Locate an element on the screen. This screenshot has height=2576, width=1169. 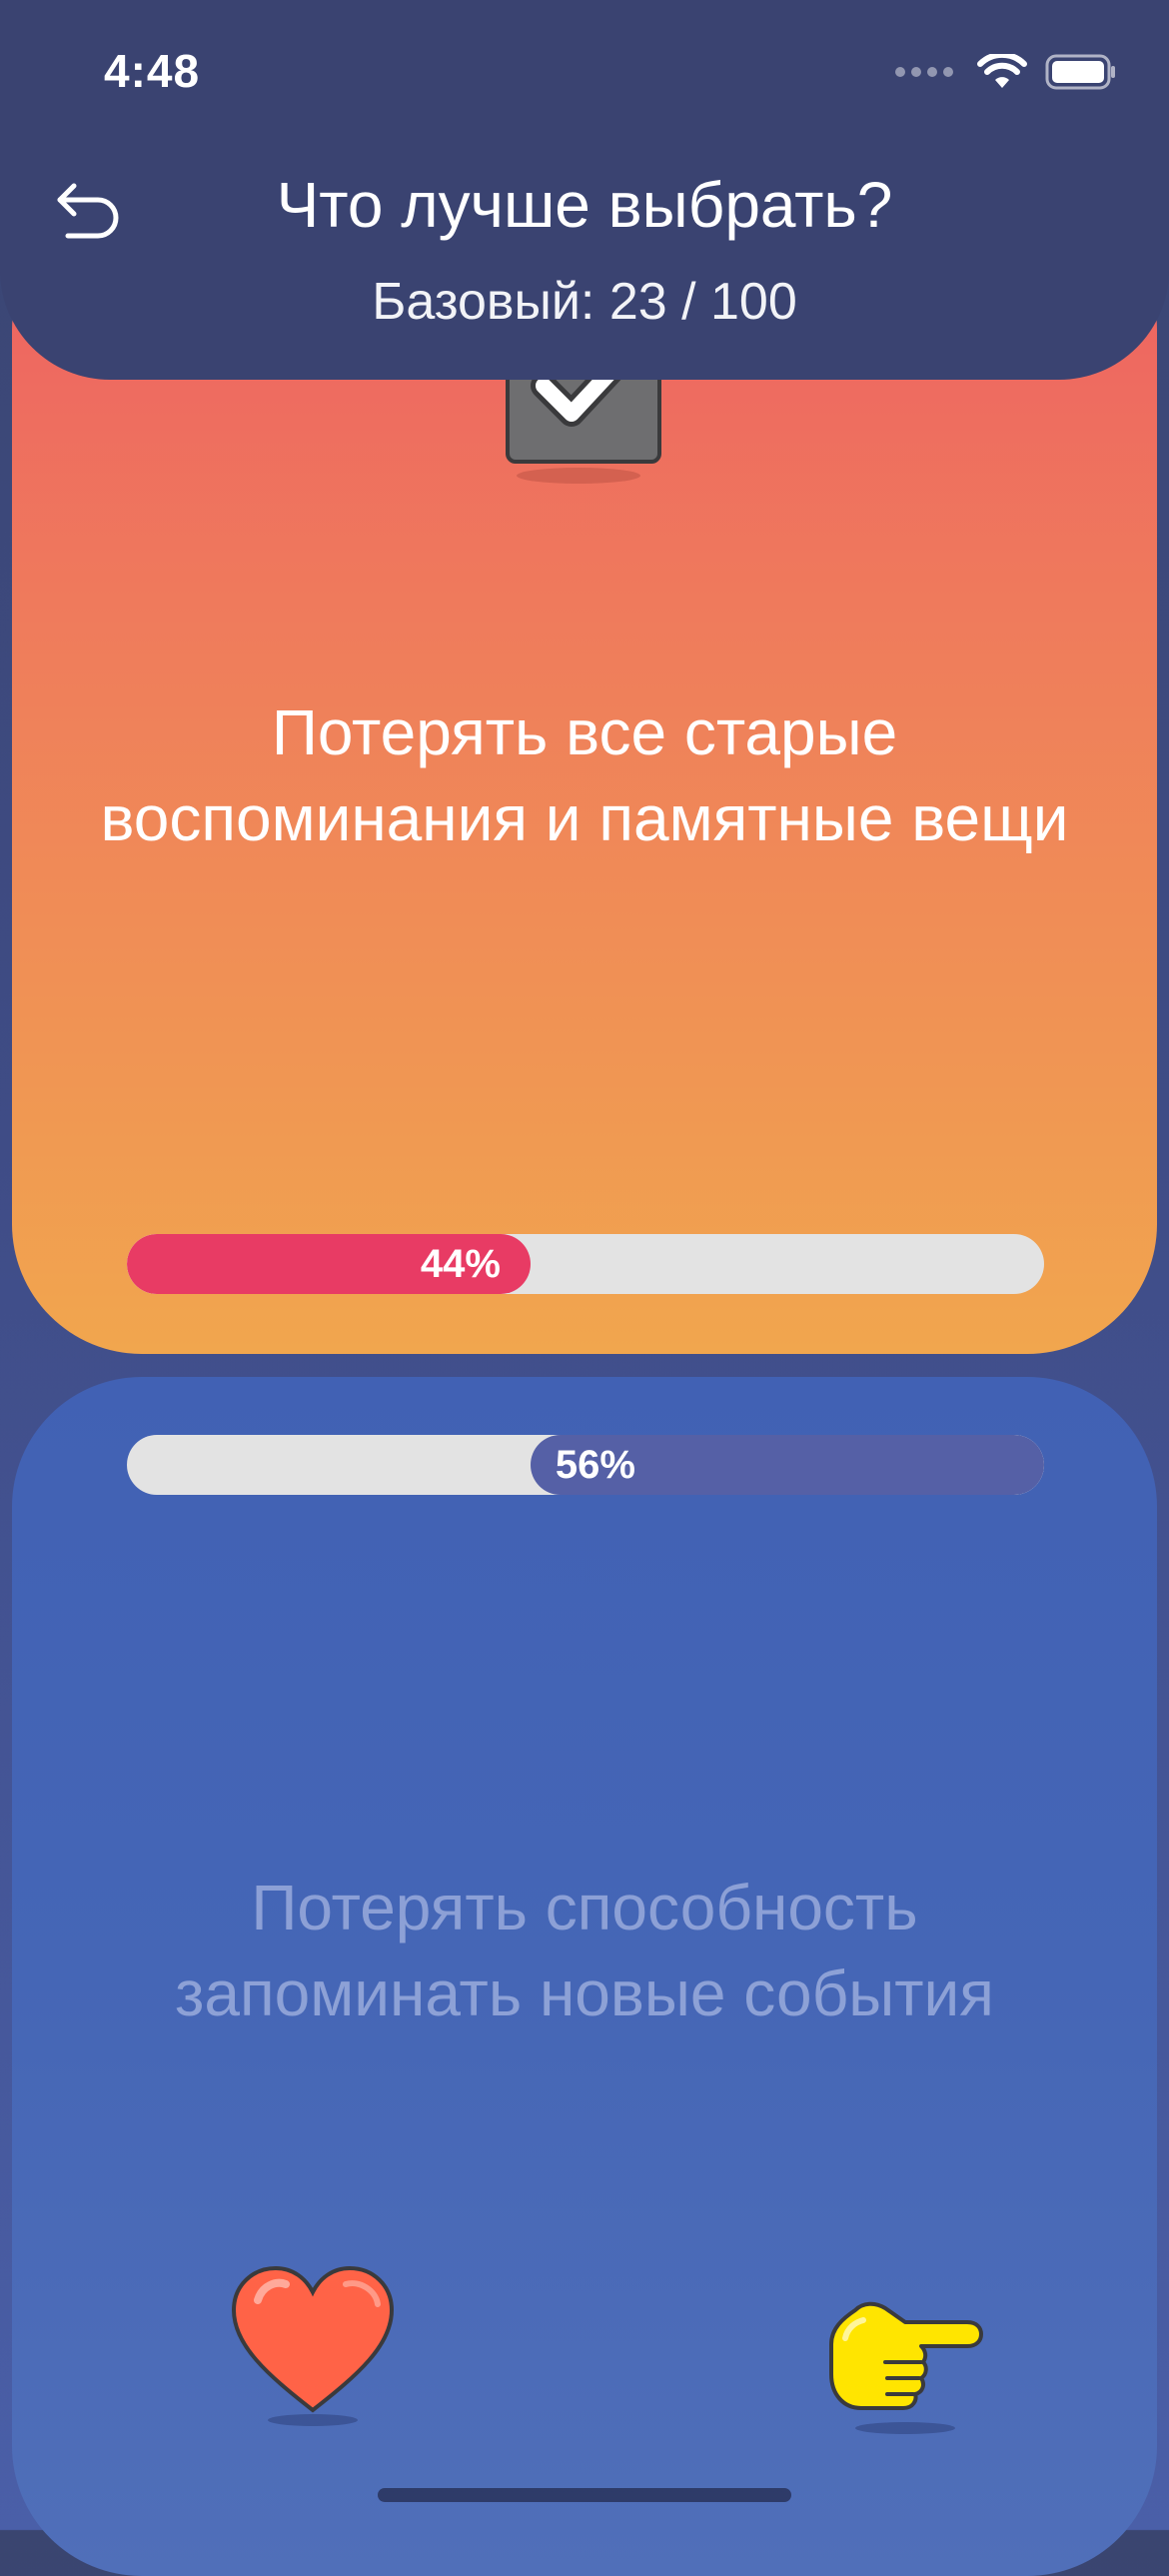
battery-icon is located at coordinates (1081, 72).